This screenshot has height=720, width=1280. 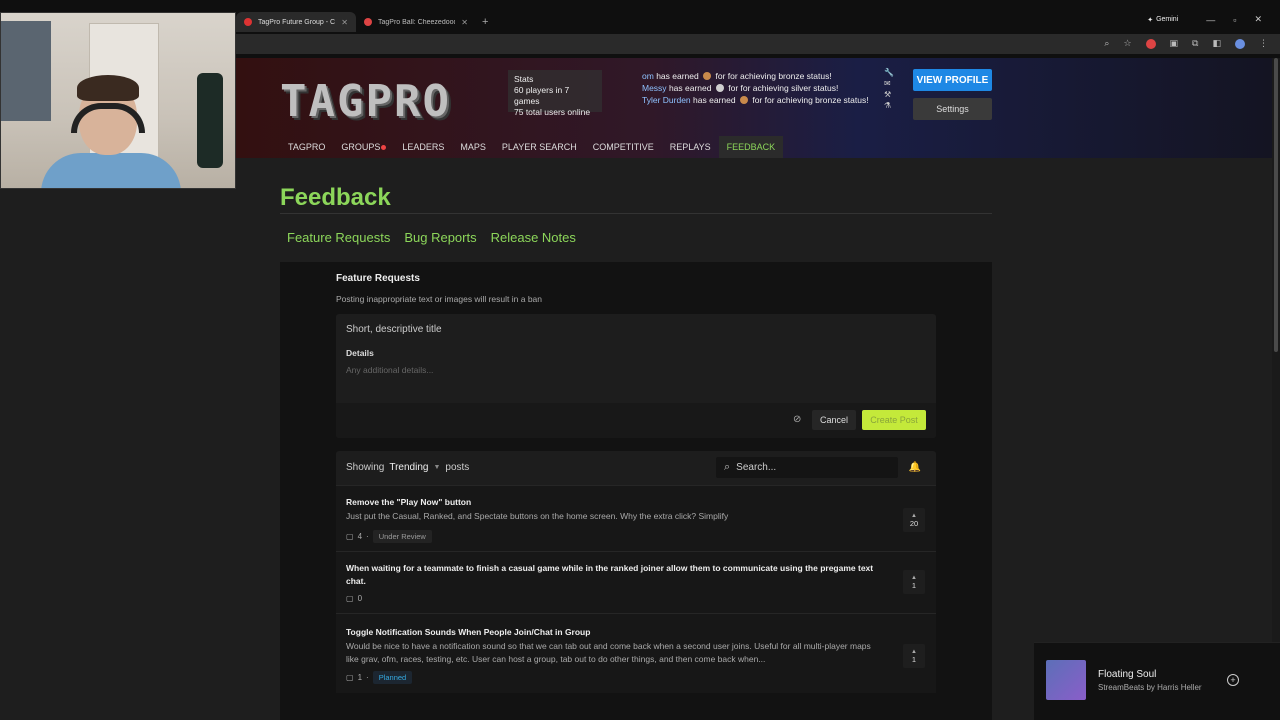 I want to click on tab-tagpro-group: TagPro Future Group - Comm ✕, so click(x=296, y=22).